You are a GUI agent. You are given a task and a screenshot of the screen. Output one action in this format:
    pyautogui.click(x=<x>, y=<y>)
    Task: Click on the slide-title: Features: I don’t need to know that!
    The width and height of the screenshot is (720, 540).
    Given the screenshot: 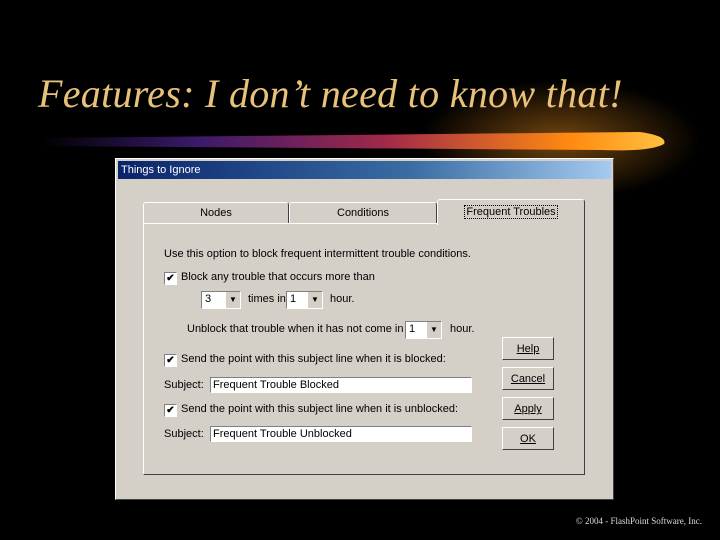 What is the action you would take?
    pyautogui.click(x=330, y=93)
    